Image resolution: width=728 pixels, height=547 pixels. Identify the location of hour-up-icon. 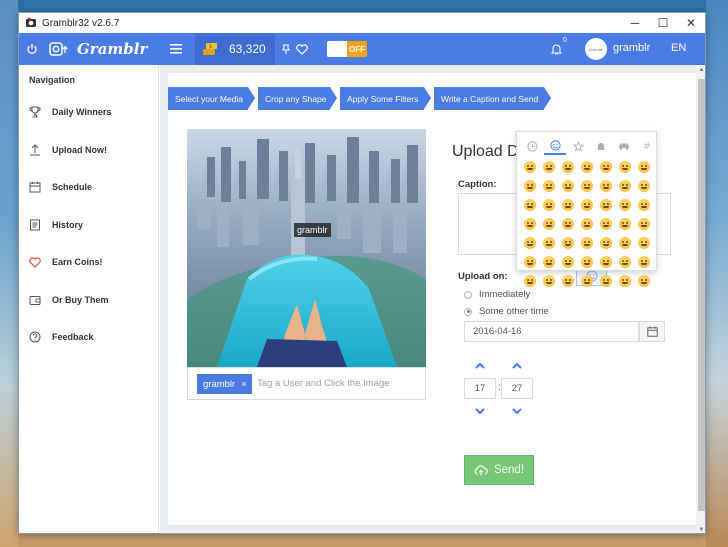
(480, 365).